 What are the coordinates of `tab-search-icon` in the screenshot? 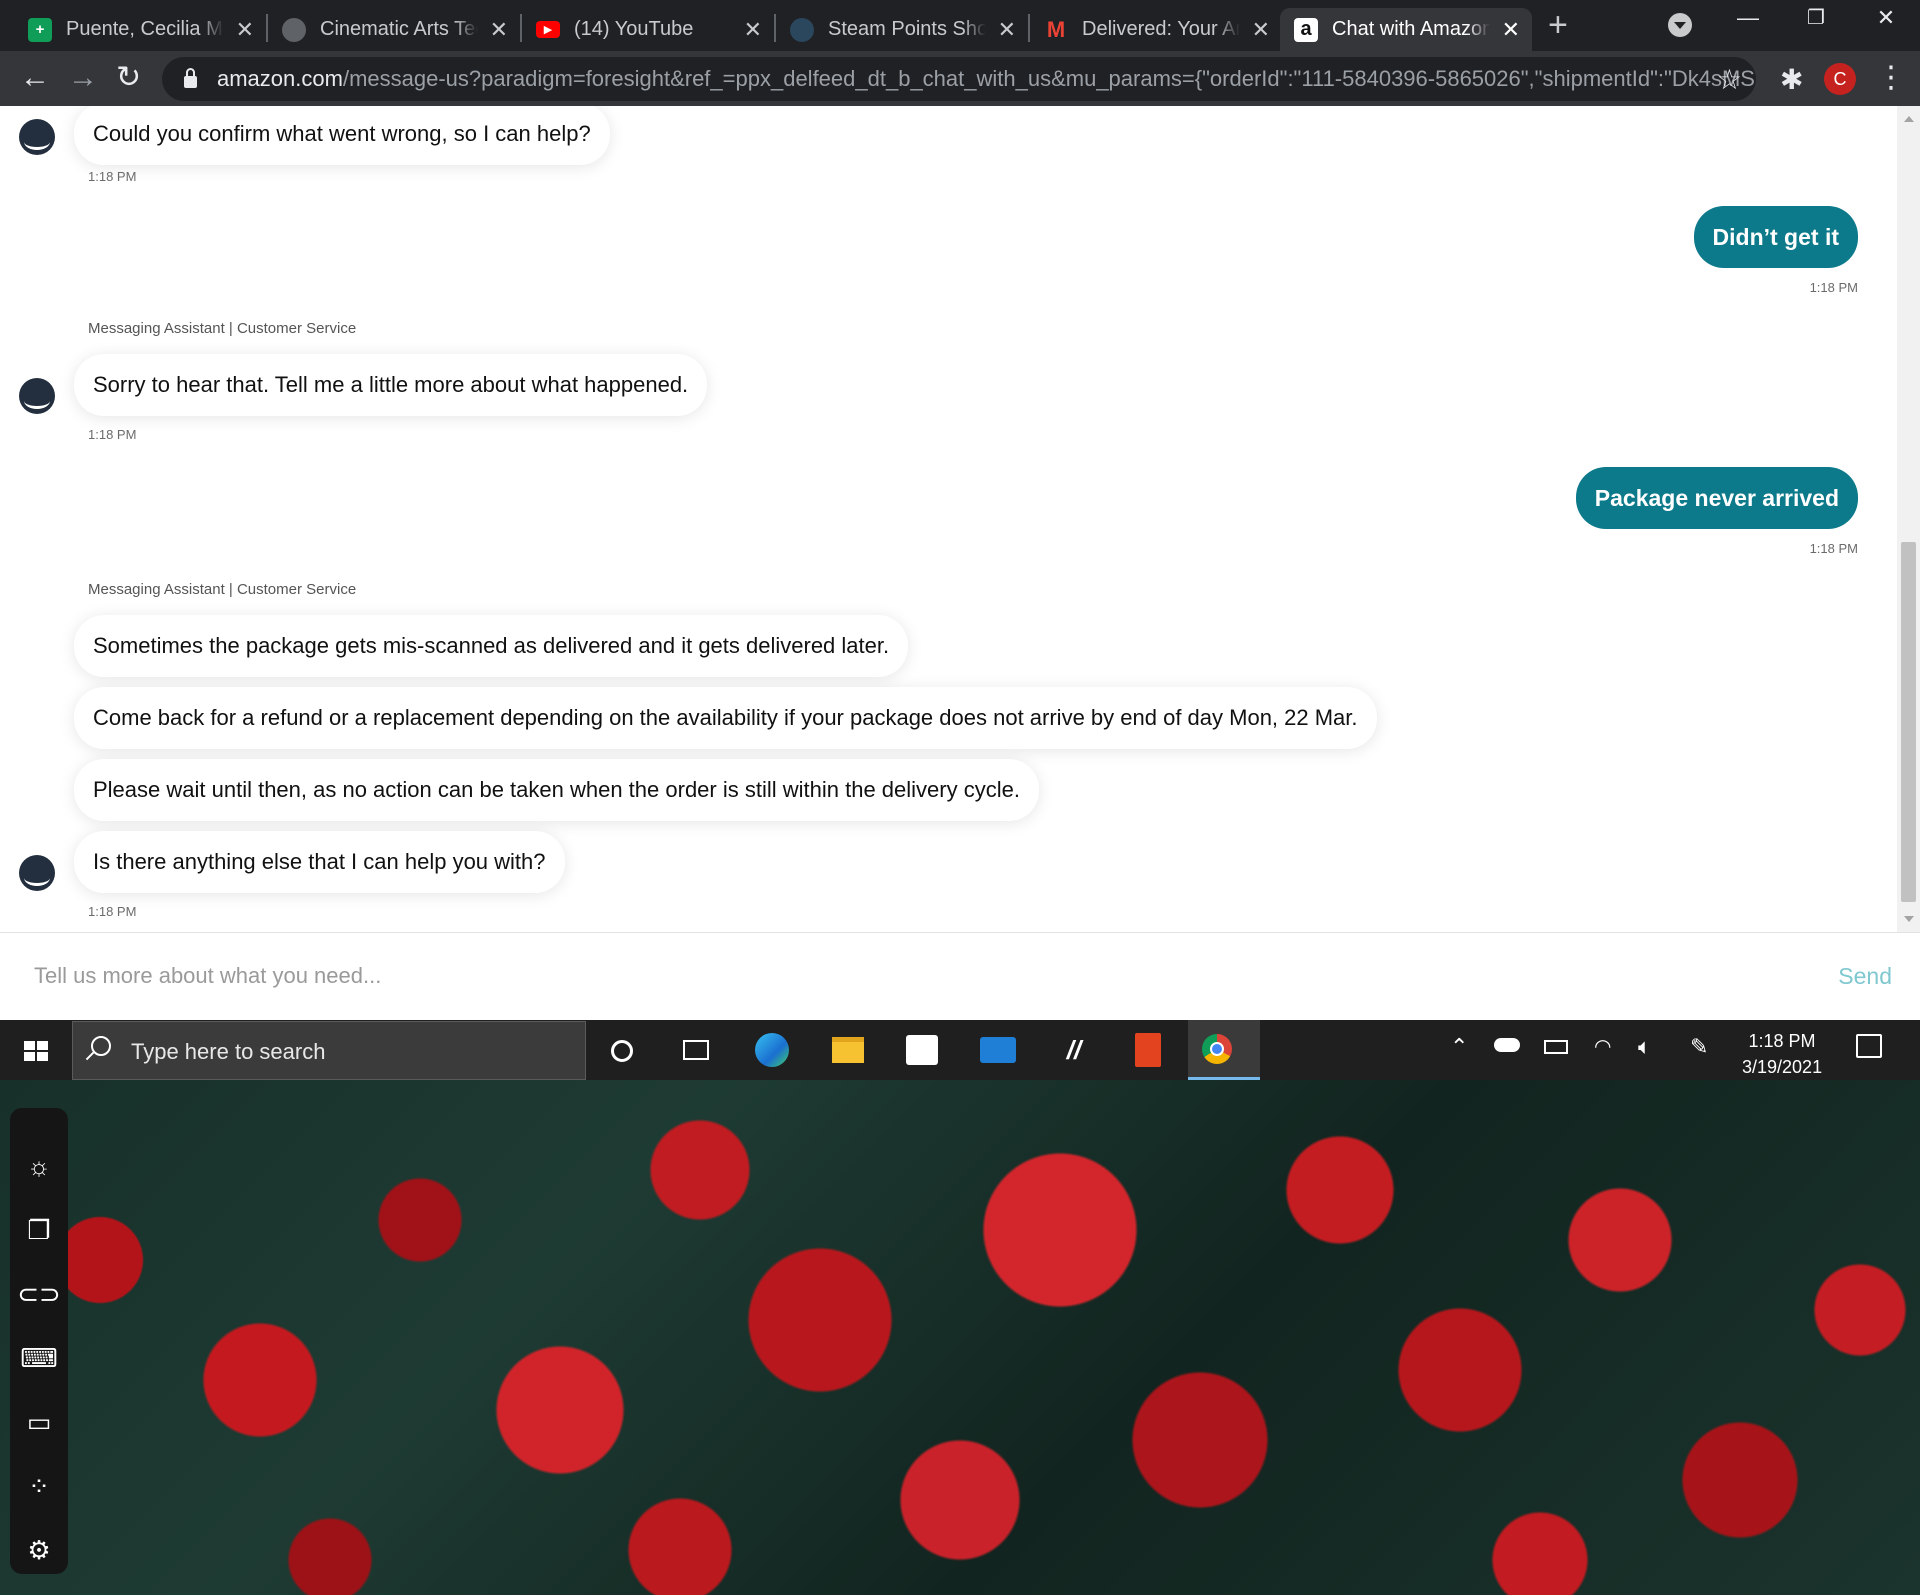 It's located at (1680, 25).